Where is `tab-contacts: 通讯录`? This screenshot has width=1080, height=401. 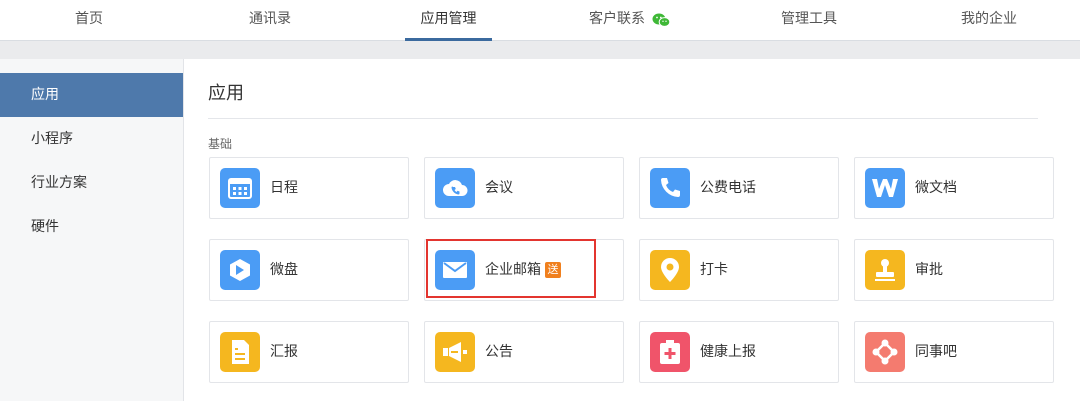 tab-contacts: 通讯录 is located at coordinates (270, 20).